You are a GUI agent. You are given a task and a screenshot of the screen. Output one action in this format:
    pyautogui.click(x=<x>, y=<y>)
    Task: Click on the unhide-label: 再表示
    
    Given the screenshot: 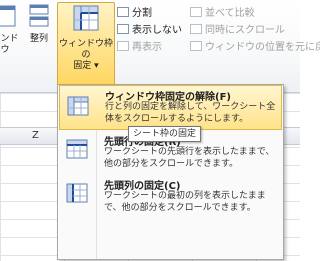 What is the action you would take?
    pyautogui.click(x=147, y=47)
    